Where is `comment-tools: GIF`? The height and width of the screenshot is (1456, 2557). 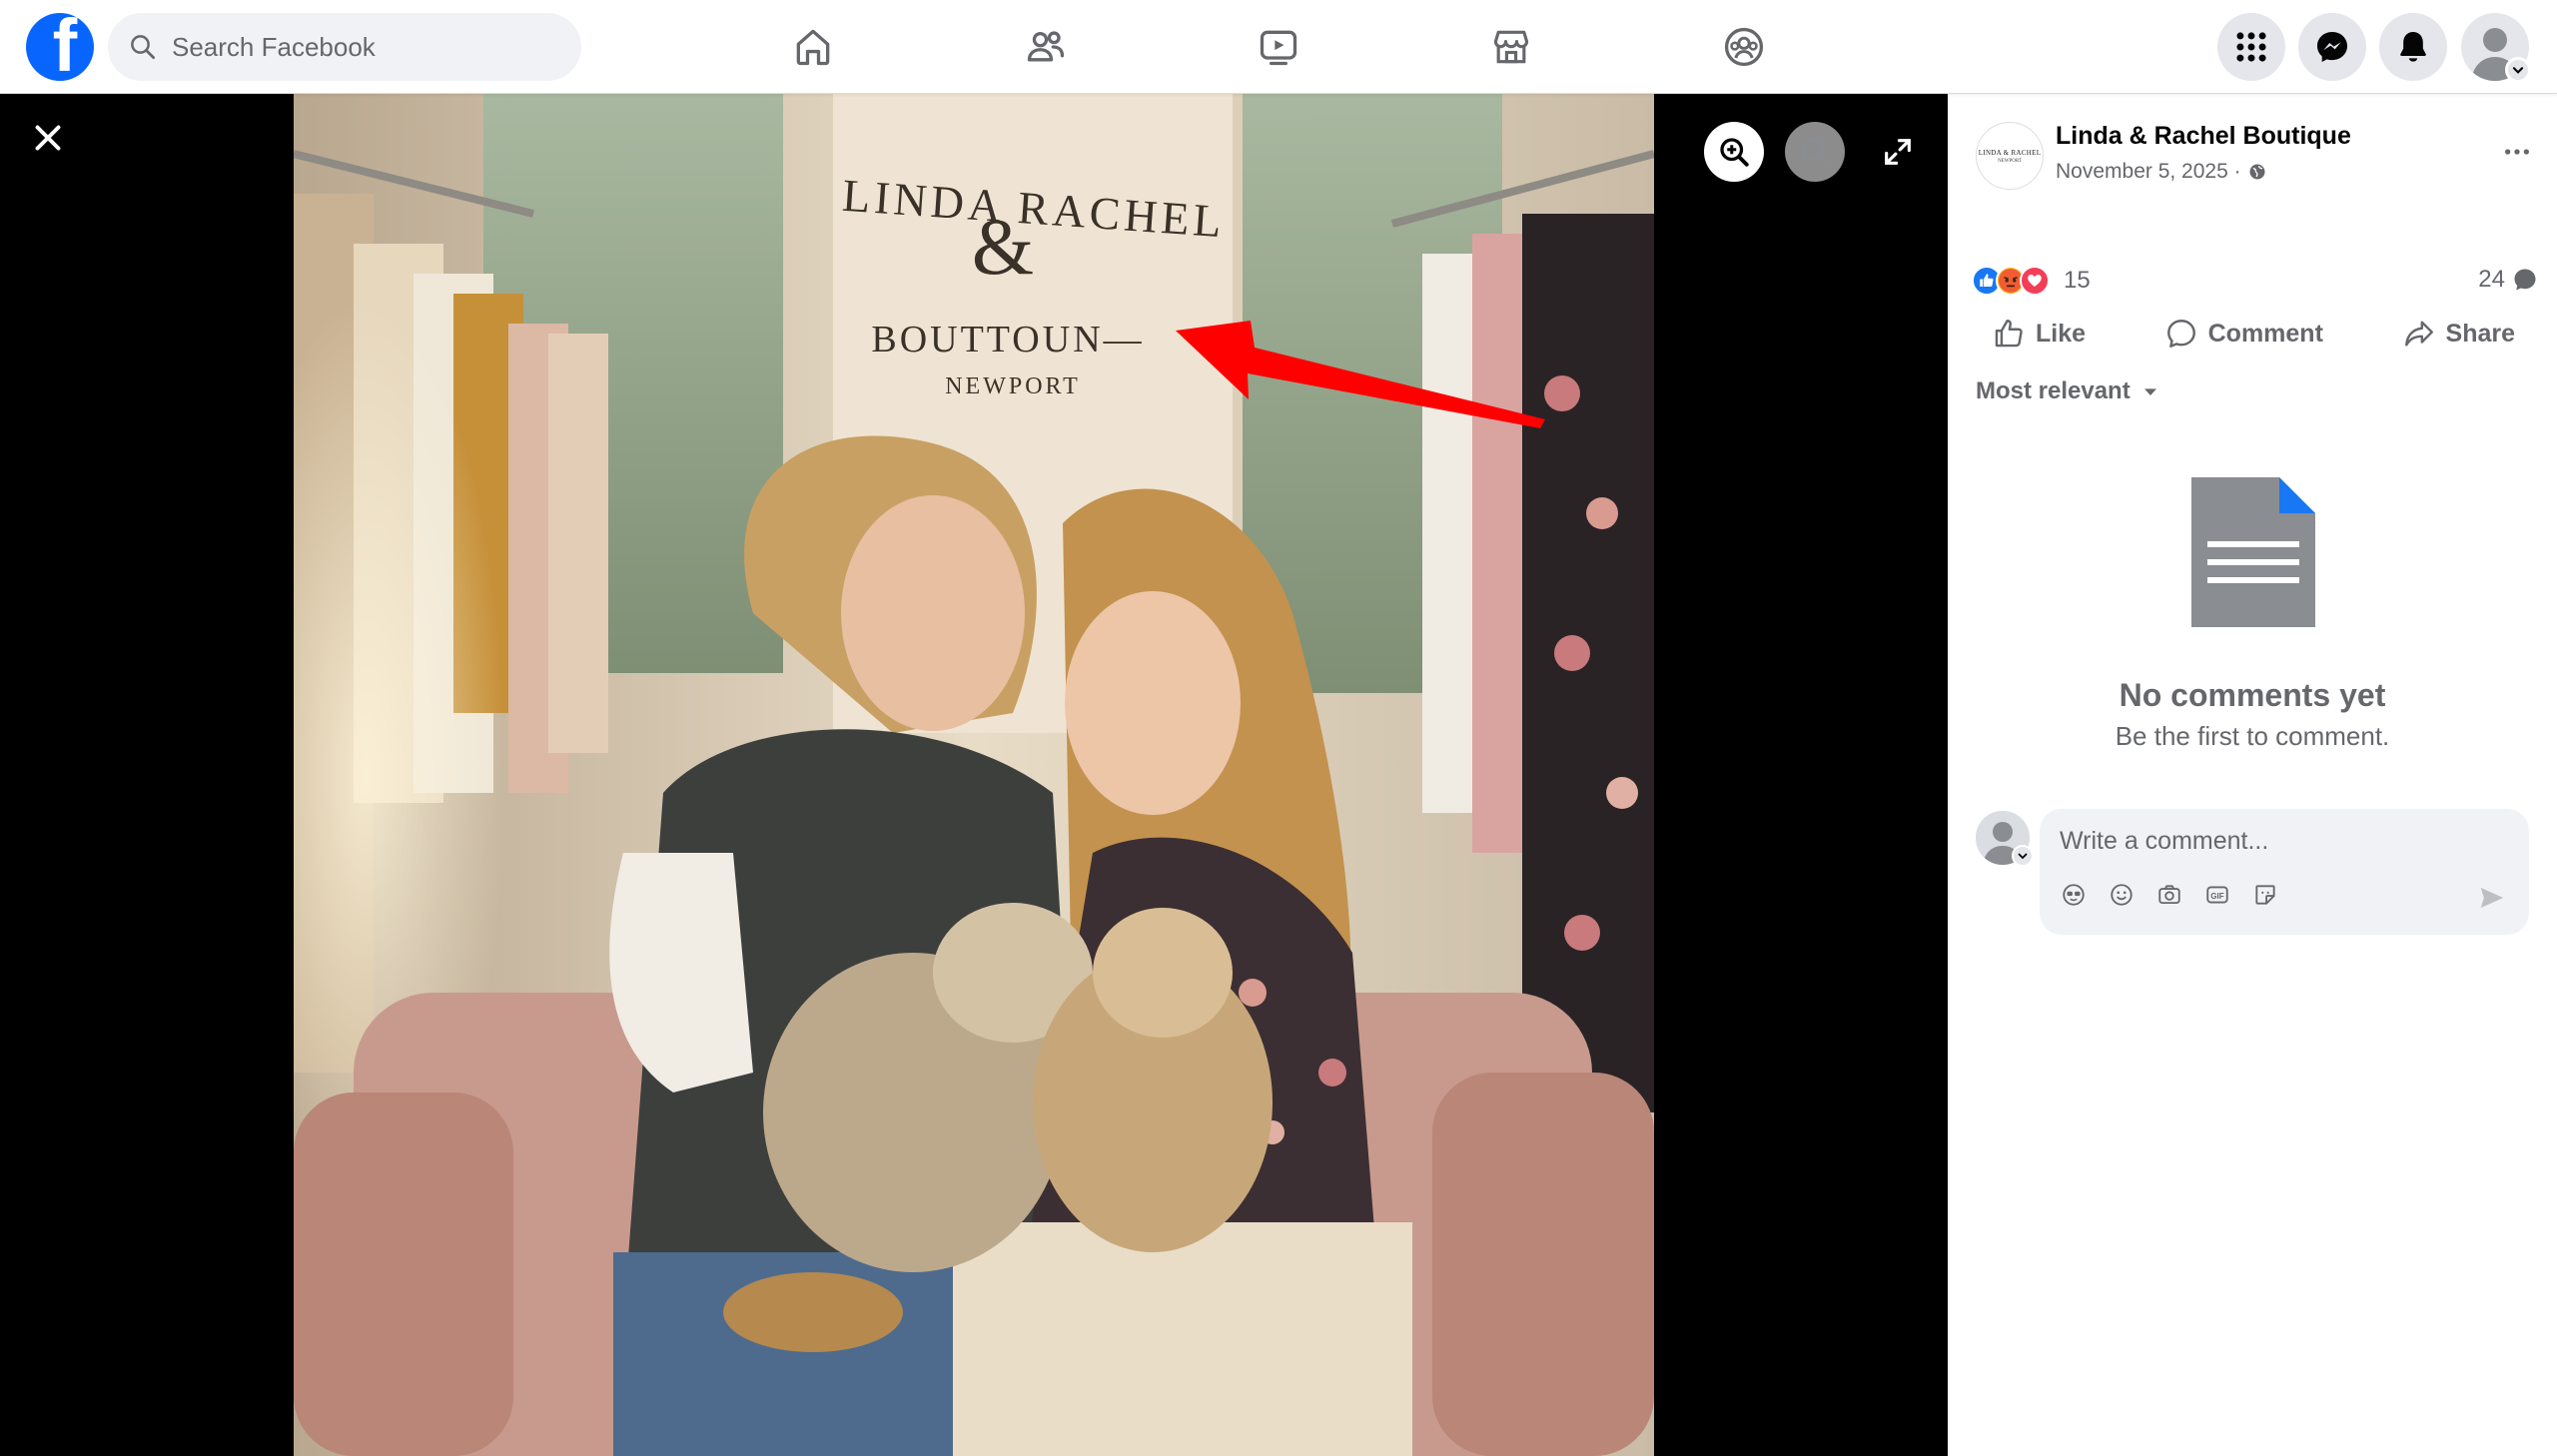
comment-tools: GIF is located at coordinates (2170, 895).